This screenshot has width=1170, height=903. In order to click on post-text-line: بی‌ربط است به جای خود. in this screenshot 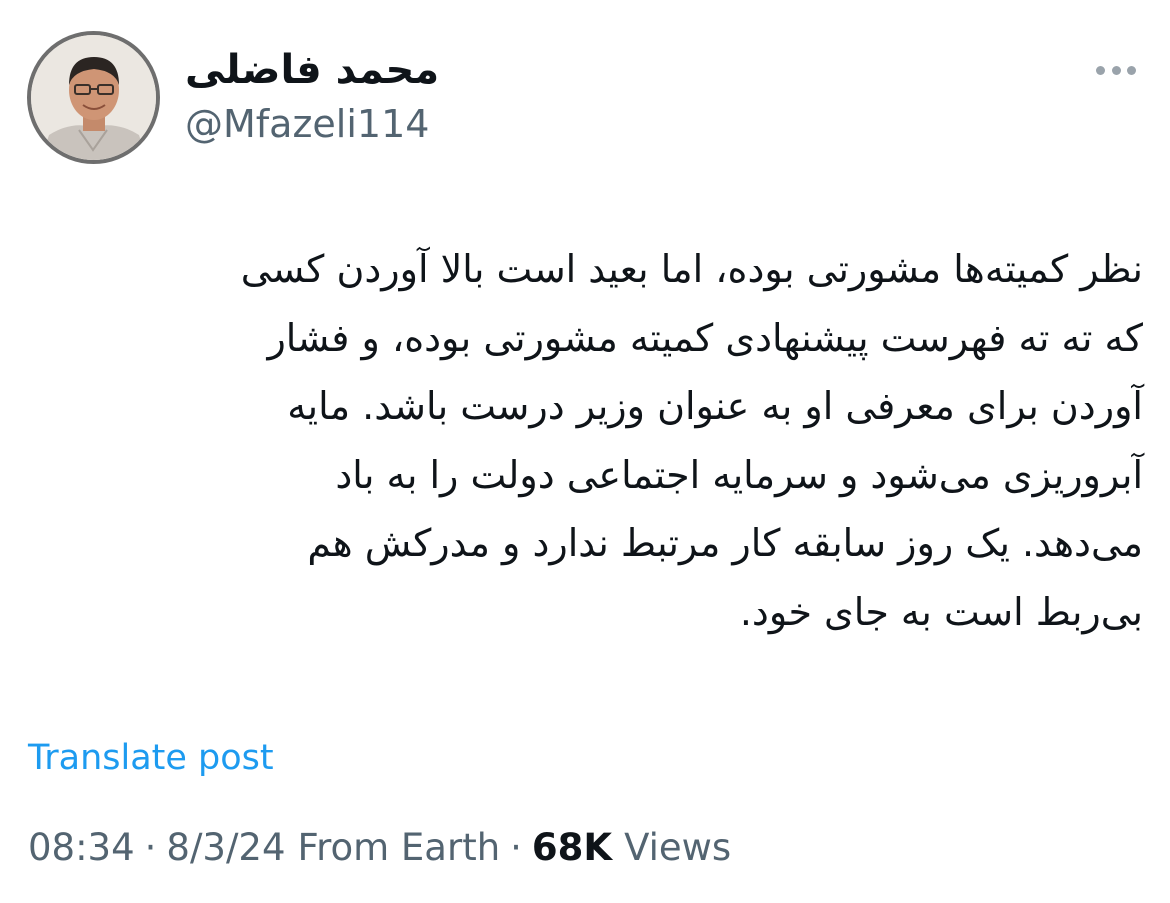, I will do `click(941, 611)`.